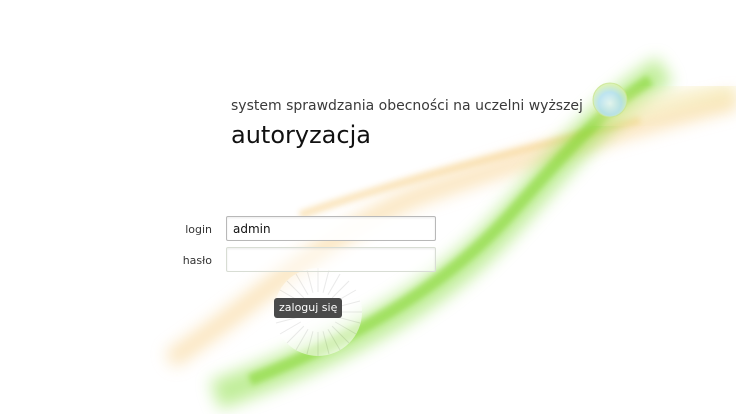  I want to click on password-label: hasło, so click(197, 260).